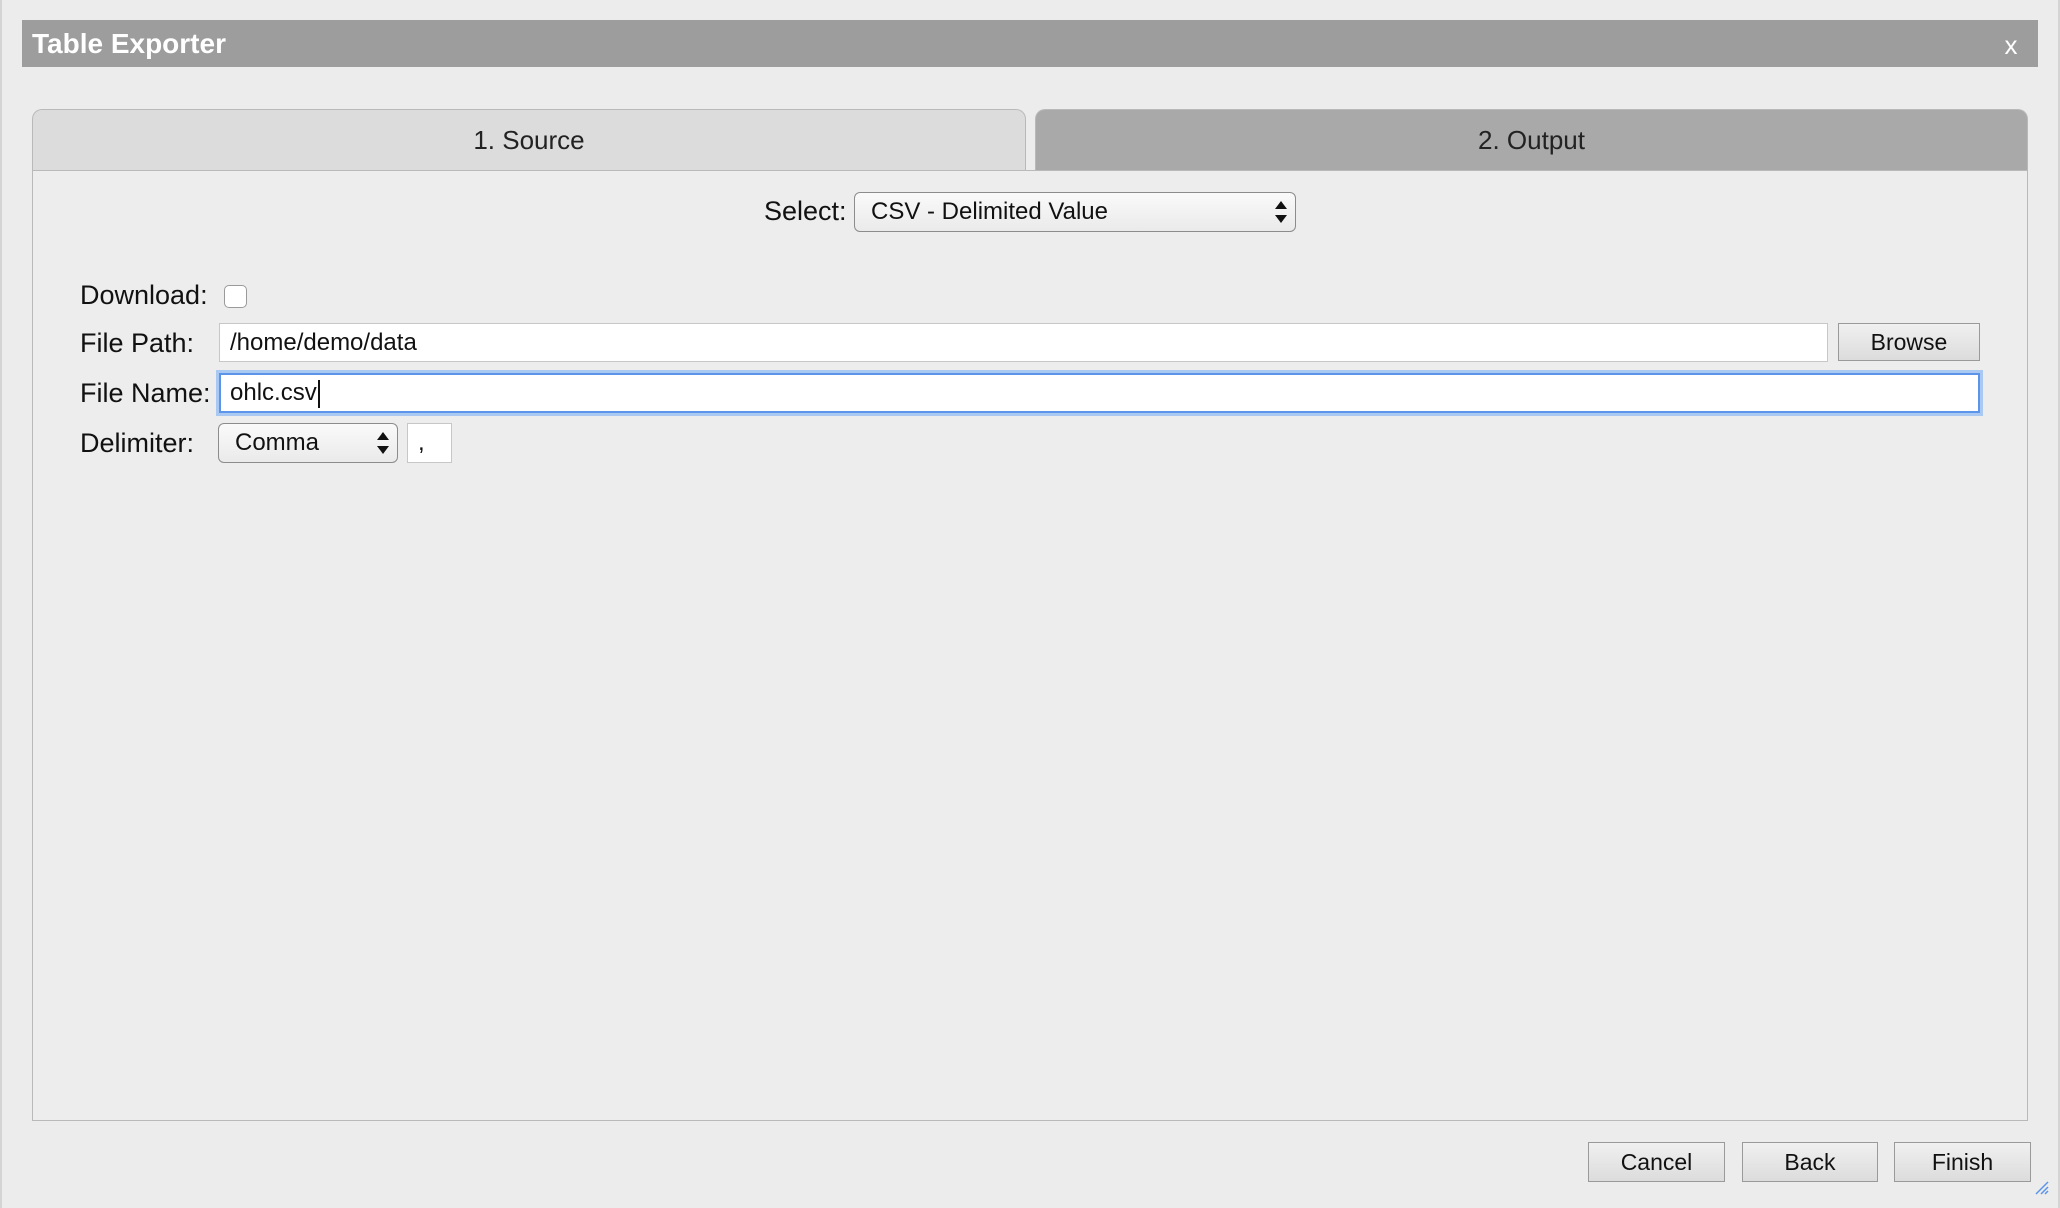  What do you see at coordinates (137, 343) in the screenshot?
I see `file-path-label: File Path:` at bounding box center [137, 343].